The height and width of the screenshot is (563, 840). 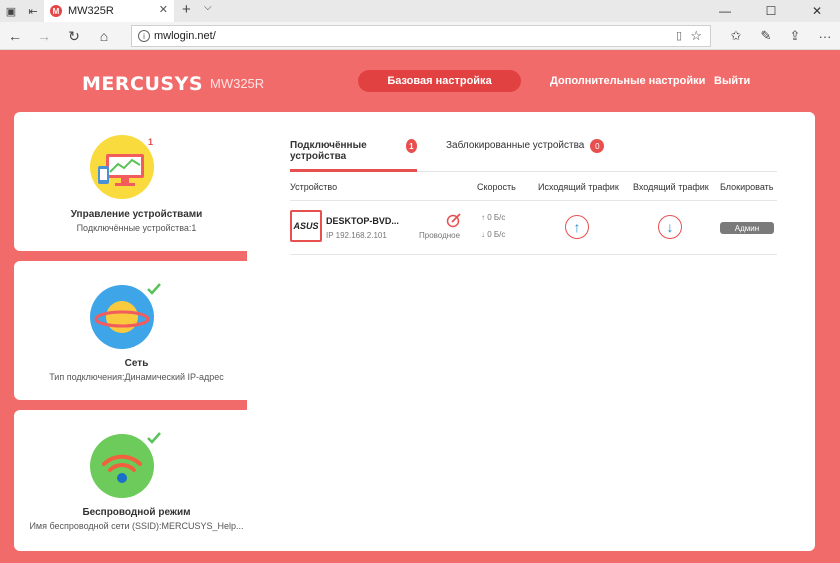 What do you see at coordinates (732, 81) in the screenshot?
I see `nav-logout: Выйти` at bounding box center [732, 81].